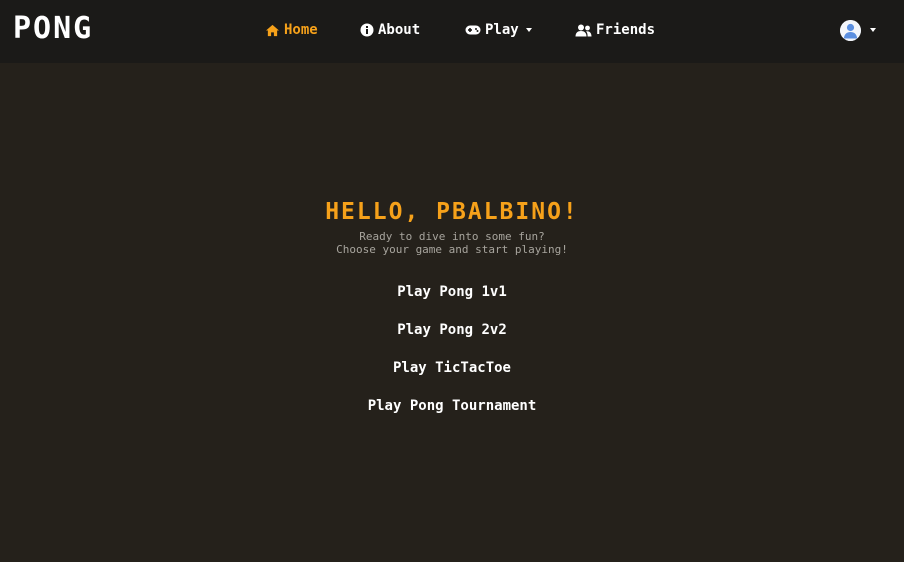 The height and width of the screenshot is (562, 904). Describe the element at coordinates (583, 30) in the screenshot. I see `users-icon` at that location.